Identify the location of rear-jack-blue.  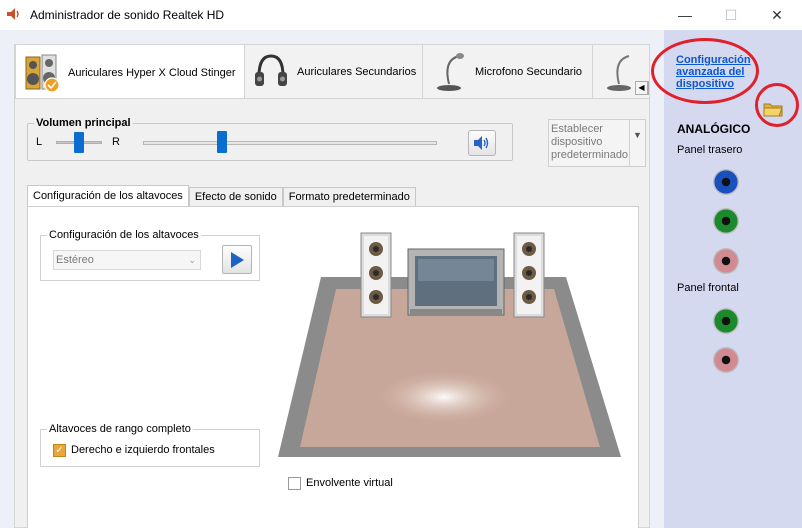
(726, 182).